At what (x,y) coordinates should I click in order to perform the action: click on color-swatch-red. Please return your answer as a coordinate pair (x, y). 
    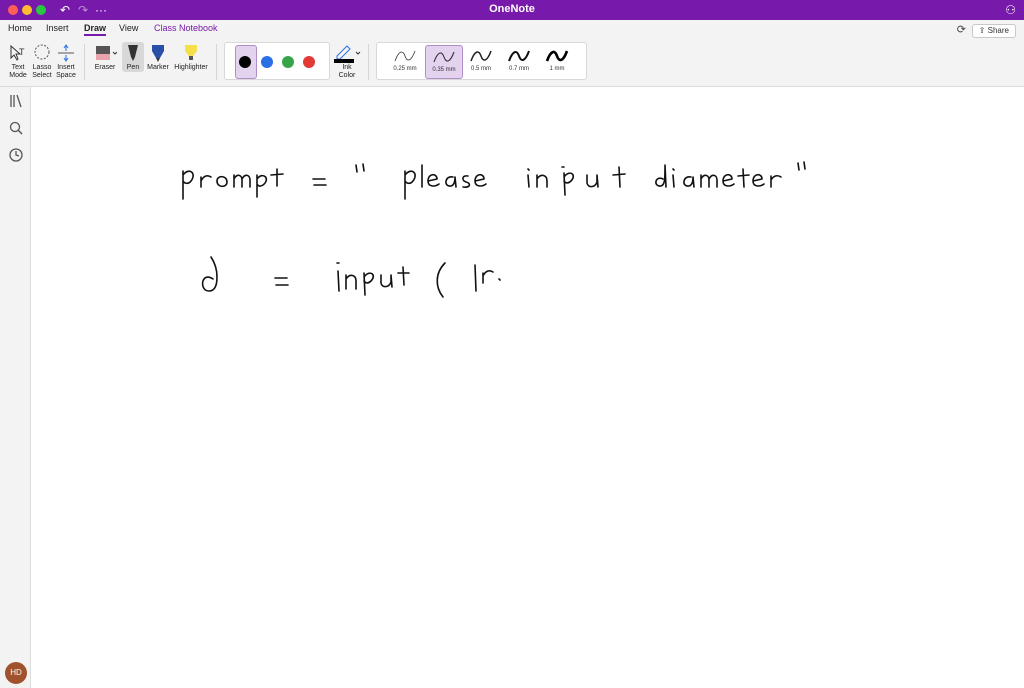
    Looking at the image, I should click on (309, 62).